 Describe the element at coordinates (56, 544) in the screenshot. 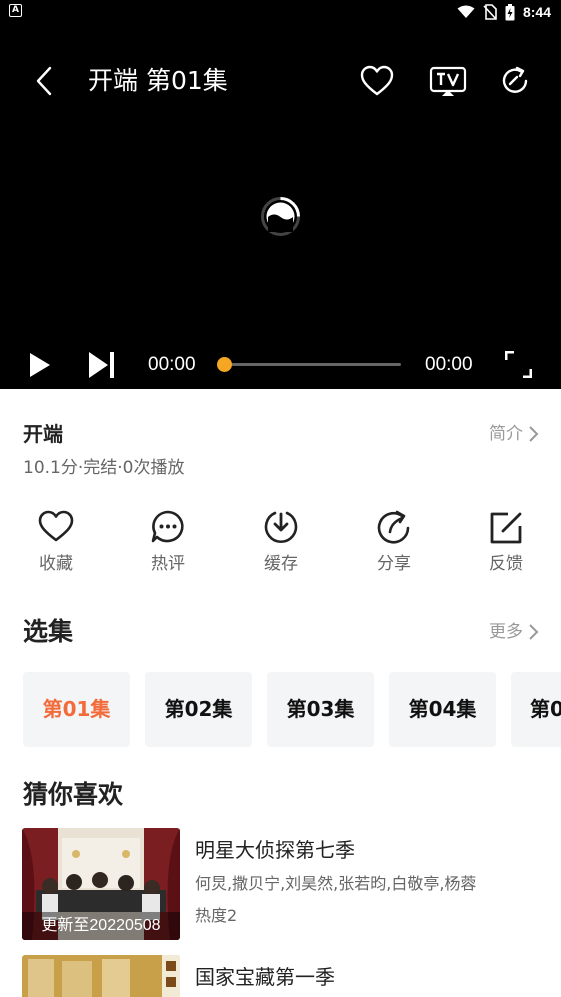

I see `collect-button: 收藏` at that location.